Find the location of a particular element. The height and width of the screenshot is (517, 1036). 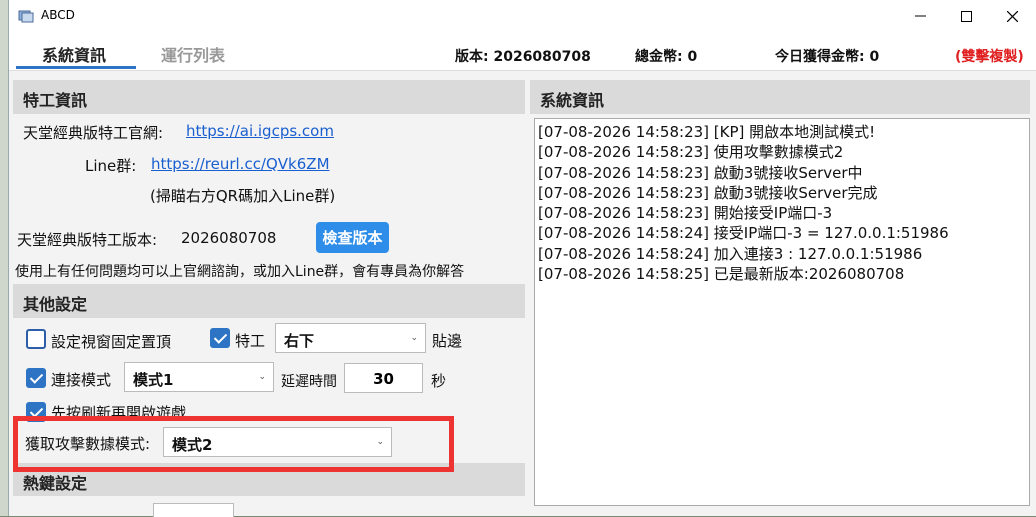

hotkey-input is located at coordinates (193, 510).